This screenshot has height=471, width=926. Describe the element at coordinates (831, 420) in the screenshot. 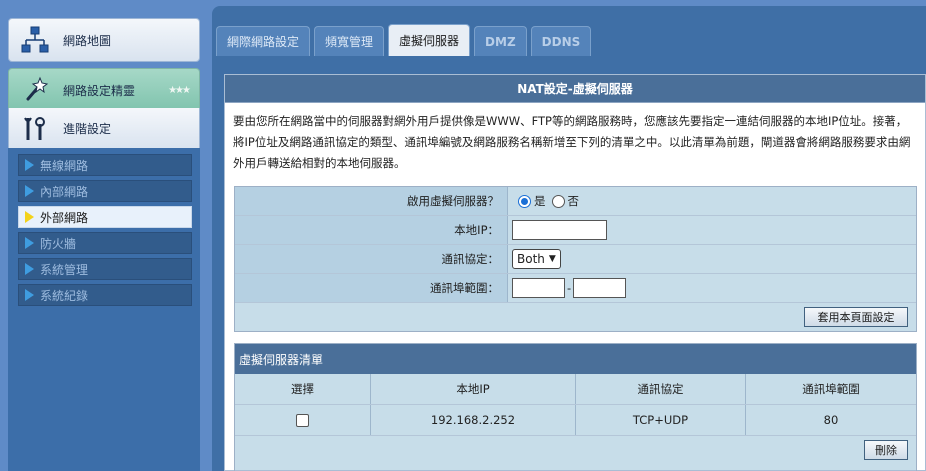

I see `row-port-range: 80` at that location.